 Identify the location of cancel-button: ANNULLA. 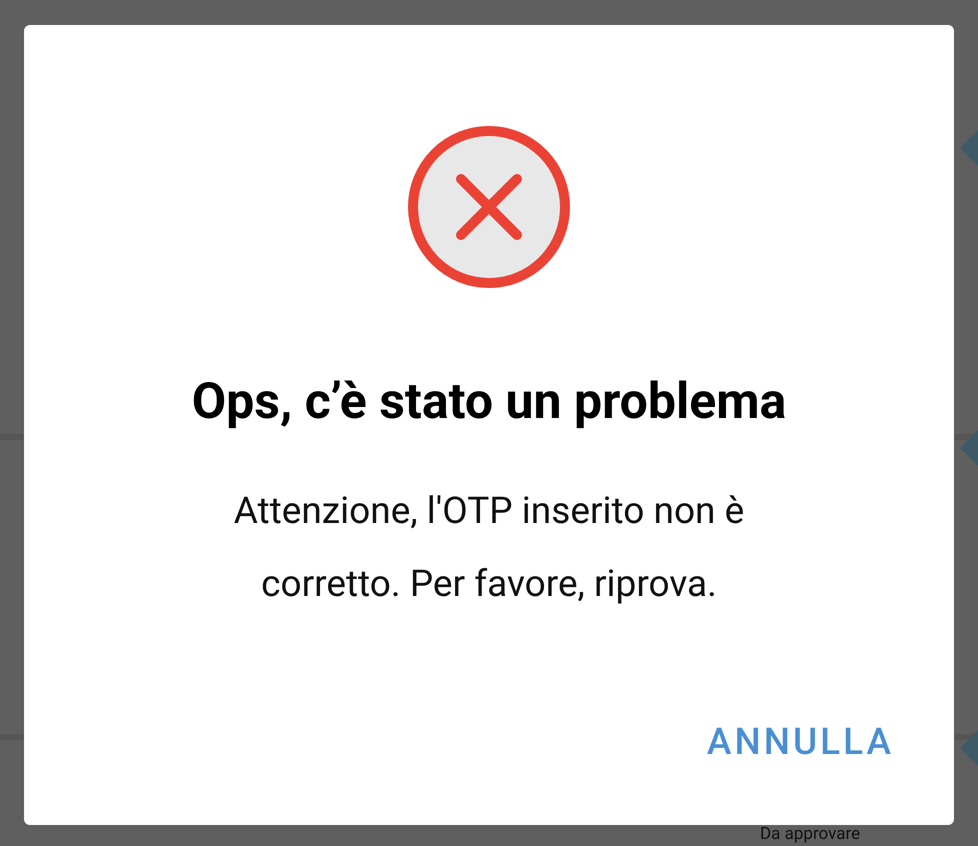
(800, 742).